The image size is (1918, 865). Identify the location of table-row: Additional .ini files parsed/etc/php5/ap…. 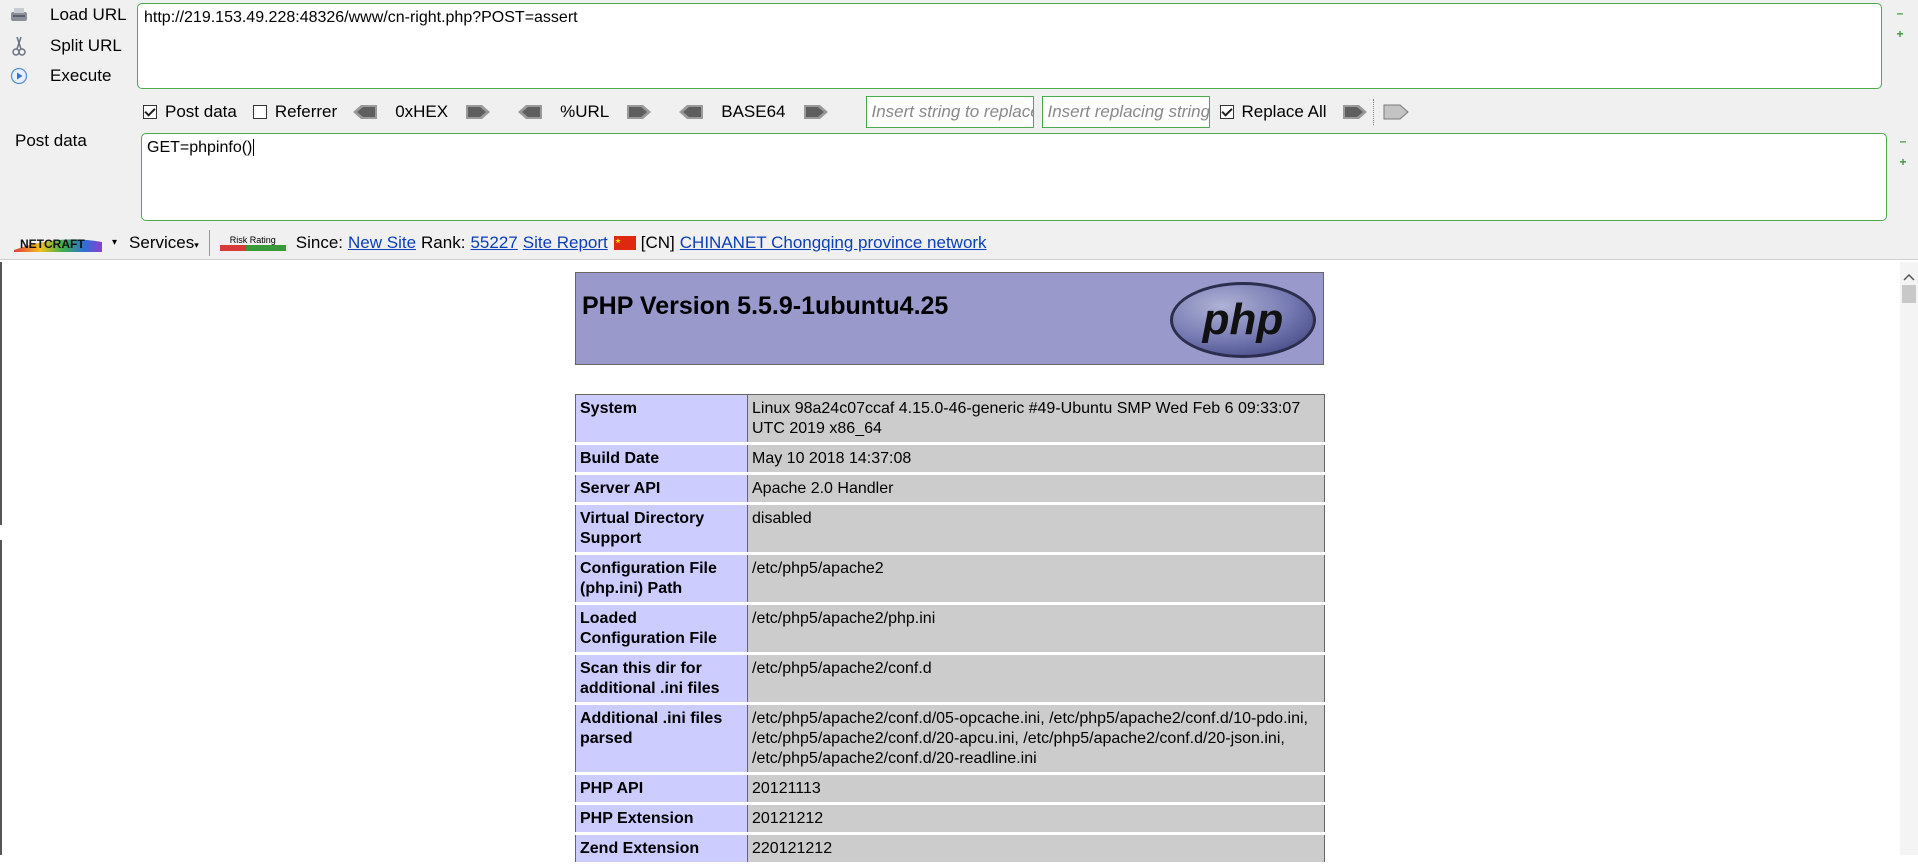
(950, 738).